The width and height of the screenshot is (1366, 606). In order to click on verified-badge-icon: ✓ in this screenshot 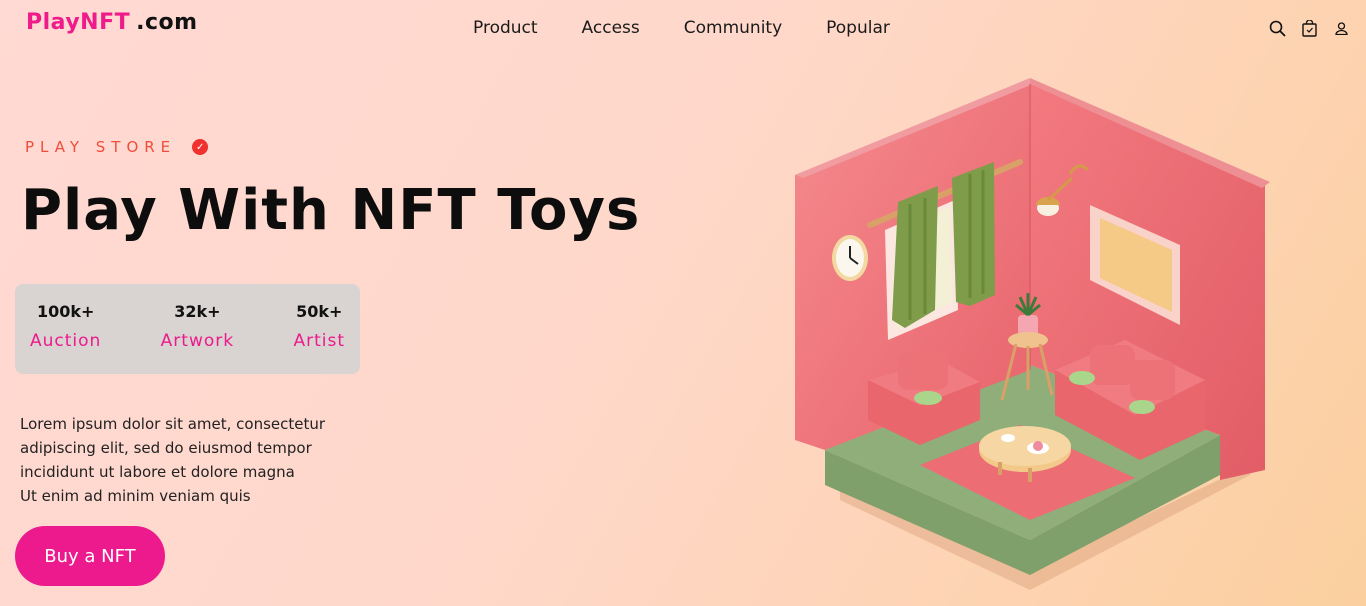, I will do `click(200, 147)`.